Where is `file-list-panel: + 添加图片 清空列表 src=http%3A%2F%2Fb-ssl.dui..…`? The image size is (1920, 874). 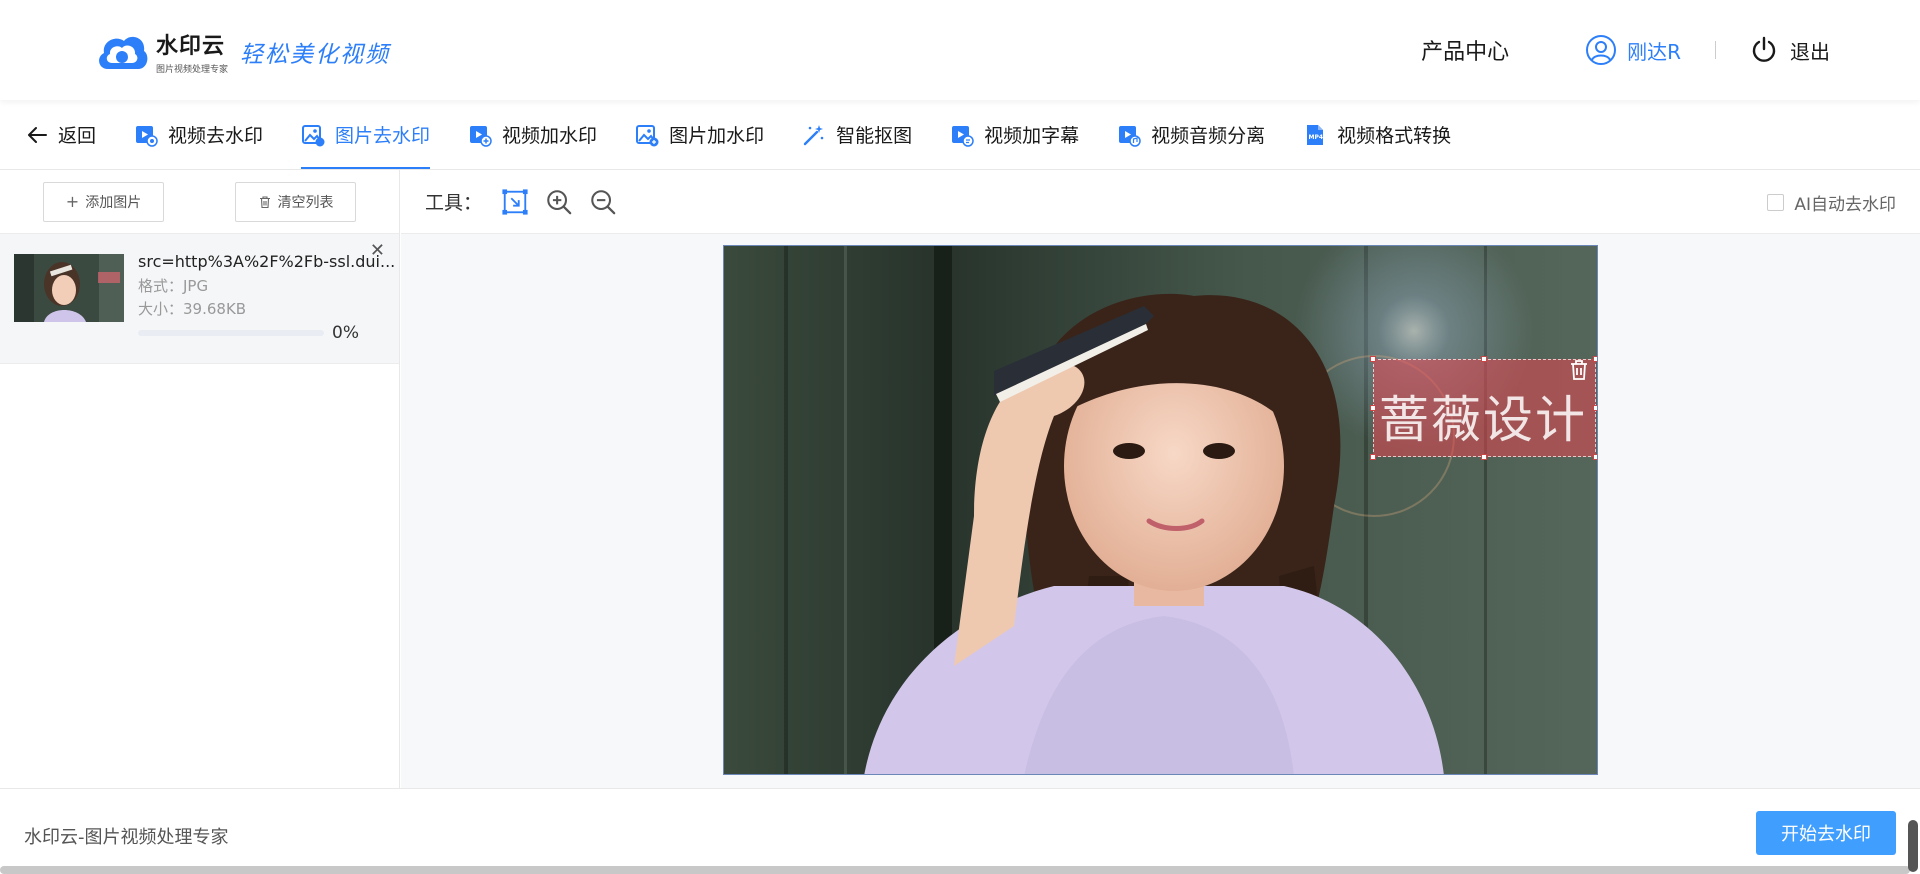
file-list-panel: + 添加图片 清空列表 src=http%3A%2F%2Fb-ssl.dui..… is located at coordinates (200, 479).